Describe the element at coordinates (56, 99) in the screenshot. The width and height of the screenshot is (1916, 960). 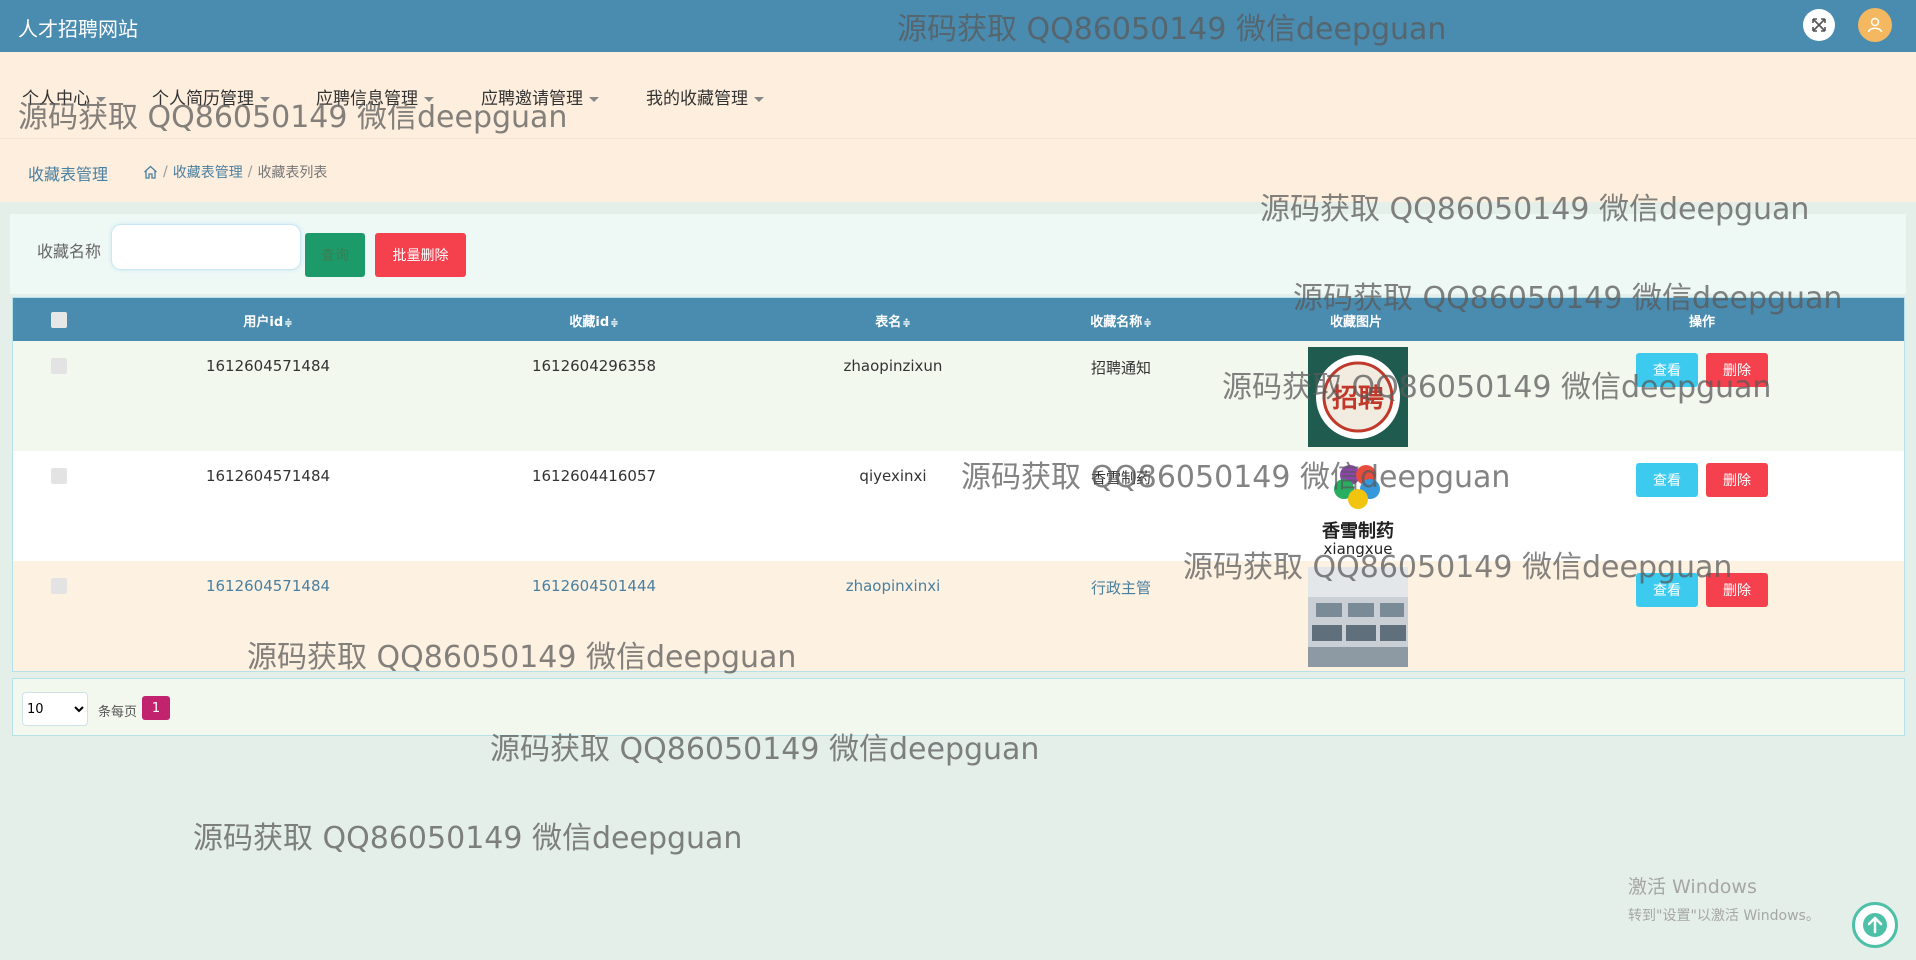
I see `menu-label: 个人中心` at that location.